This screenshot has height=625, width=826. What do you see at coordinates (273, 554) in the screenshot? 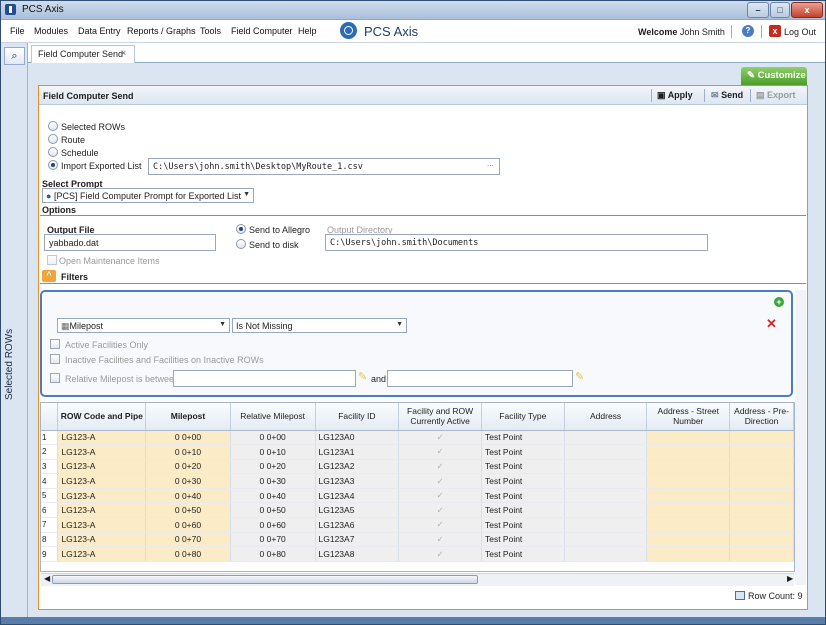
I see `cell-rmp: 0 0+80` at bounding box center [273, 554].